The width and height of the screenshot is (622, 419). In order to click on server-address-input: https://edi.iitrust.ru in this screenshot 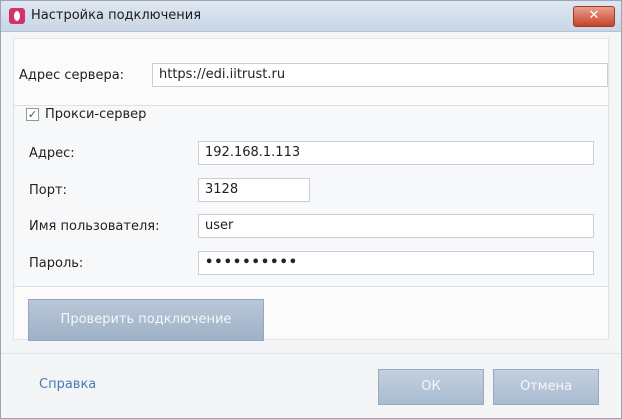, I will do `click(380, 75)`.